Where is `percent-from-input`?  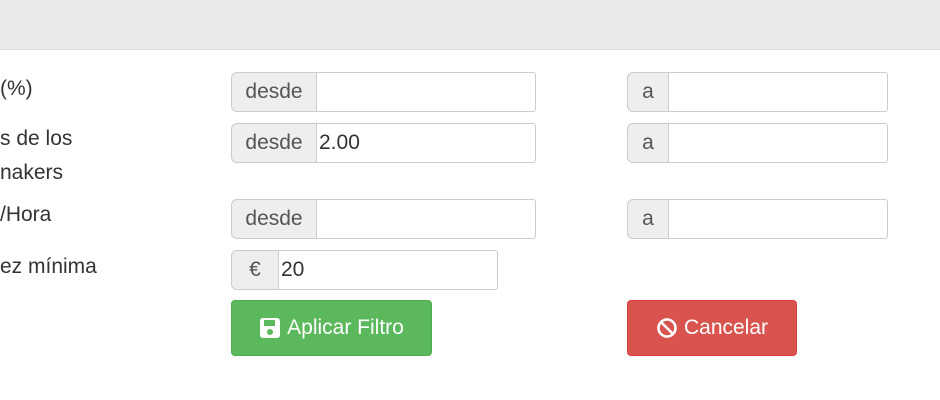
percent-from-input is located at coordinates (426, 92).